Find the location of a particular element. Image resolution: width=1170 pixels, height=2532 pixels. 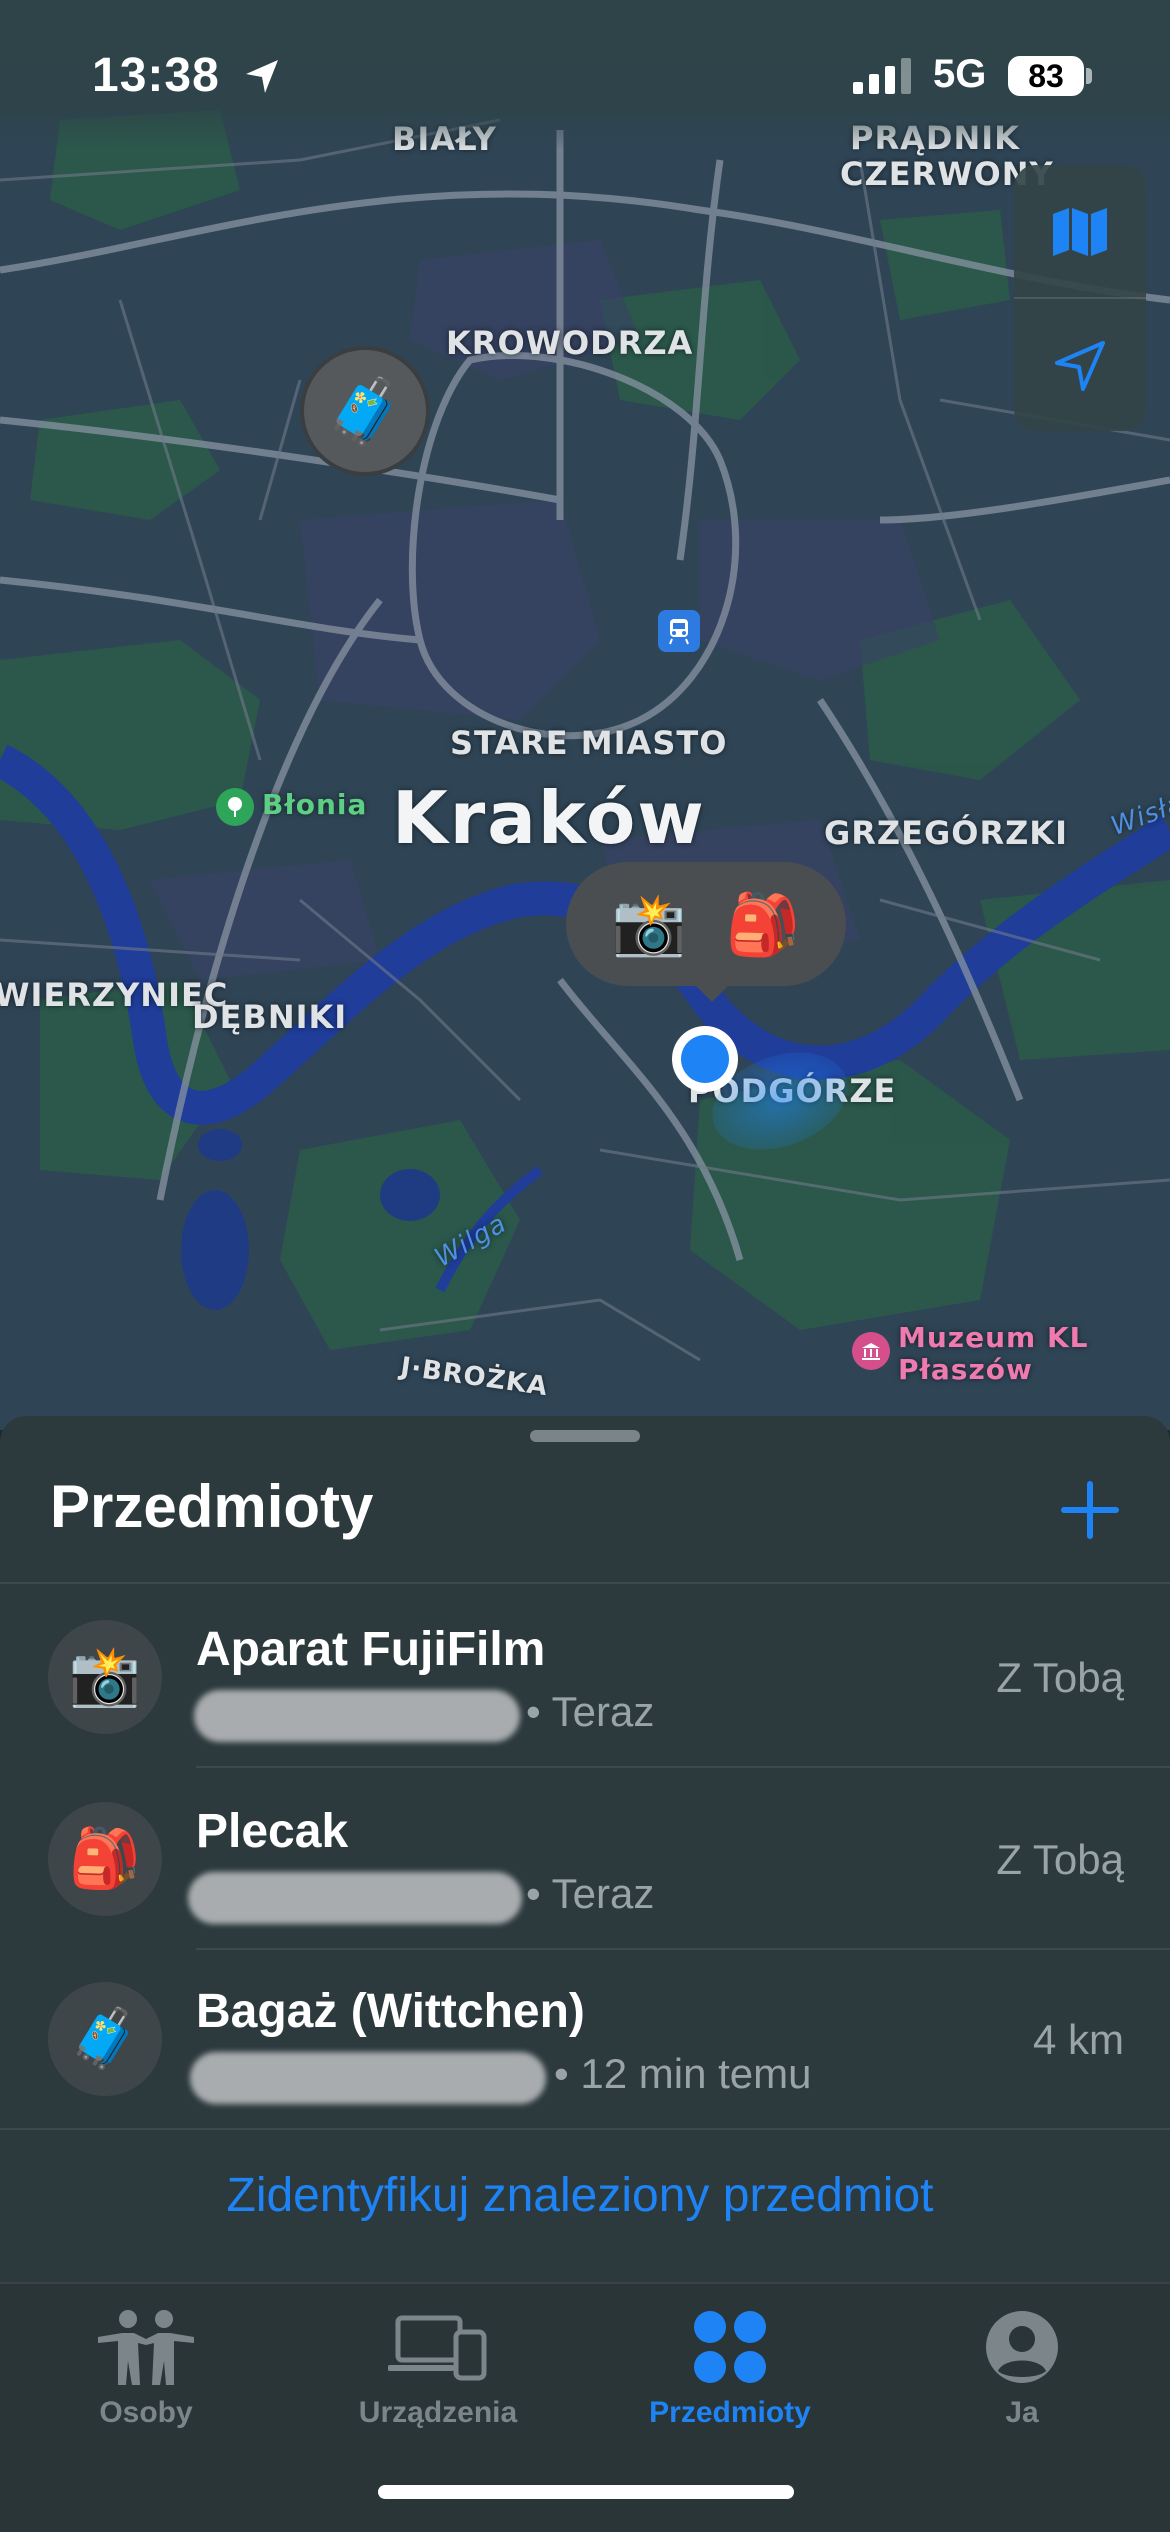

people-icon is located at coordinates (146, 2347).